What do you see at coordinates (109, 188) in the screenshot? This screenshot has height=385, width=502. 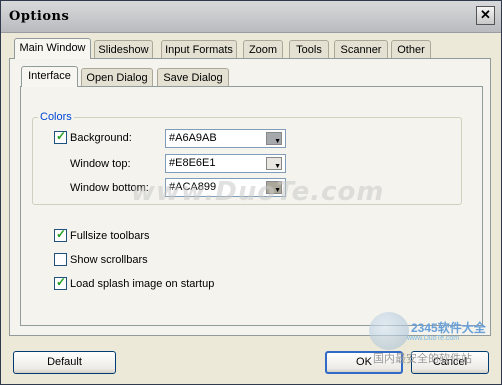 I see `window-bottom-label: Window bottom:` at bounding box center [109, 188].